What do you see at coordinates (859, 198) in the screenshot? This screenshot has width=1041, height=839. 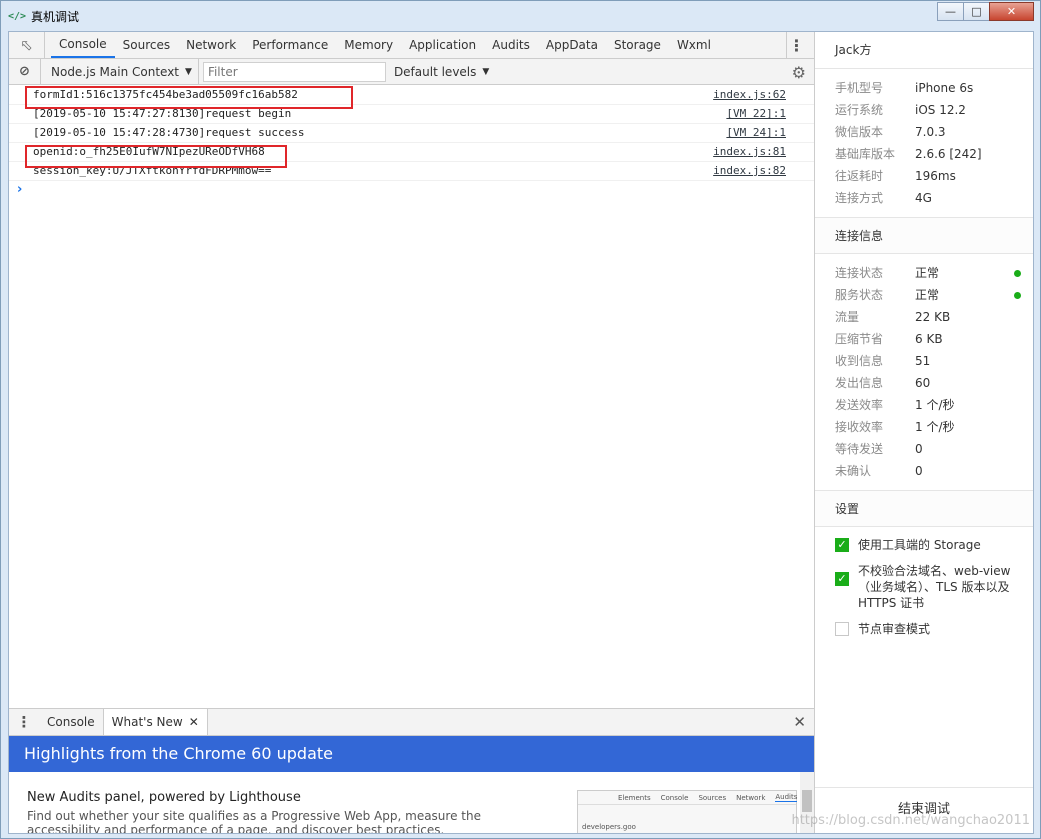 I see `info-label: 连接方式` at bounding box center [859, 198].